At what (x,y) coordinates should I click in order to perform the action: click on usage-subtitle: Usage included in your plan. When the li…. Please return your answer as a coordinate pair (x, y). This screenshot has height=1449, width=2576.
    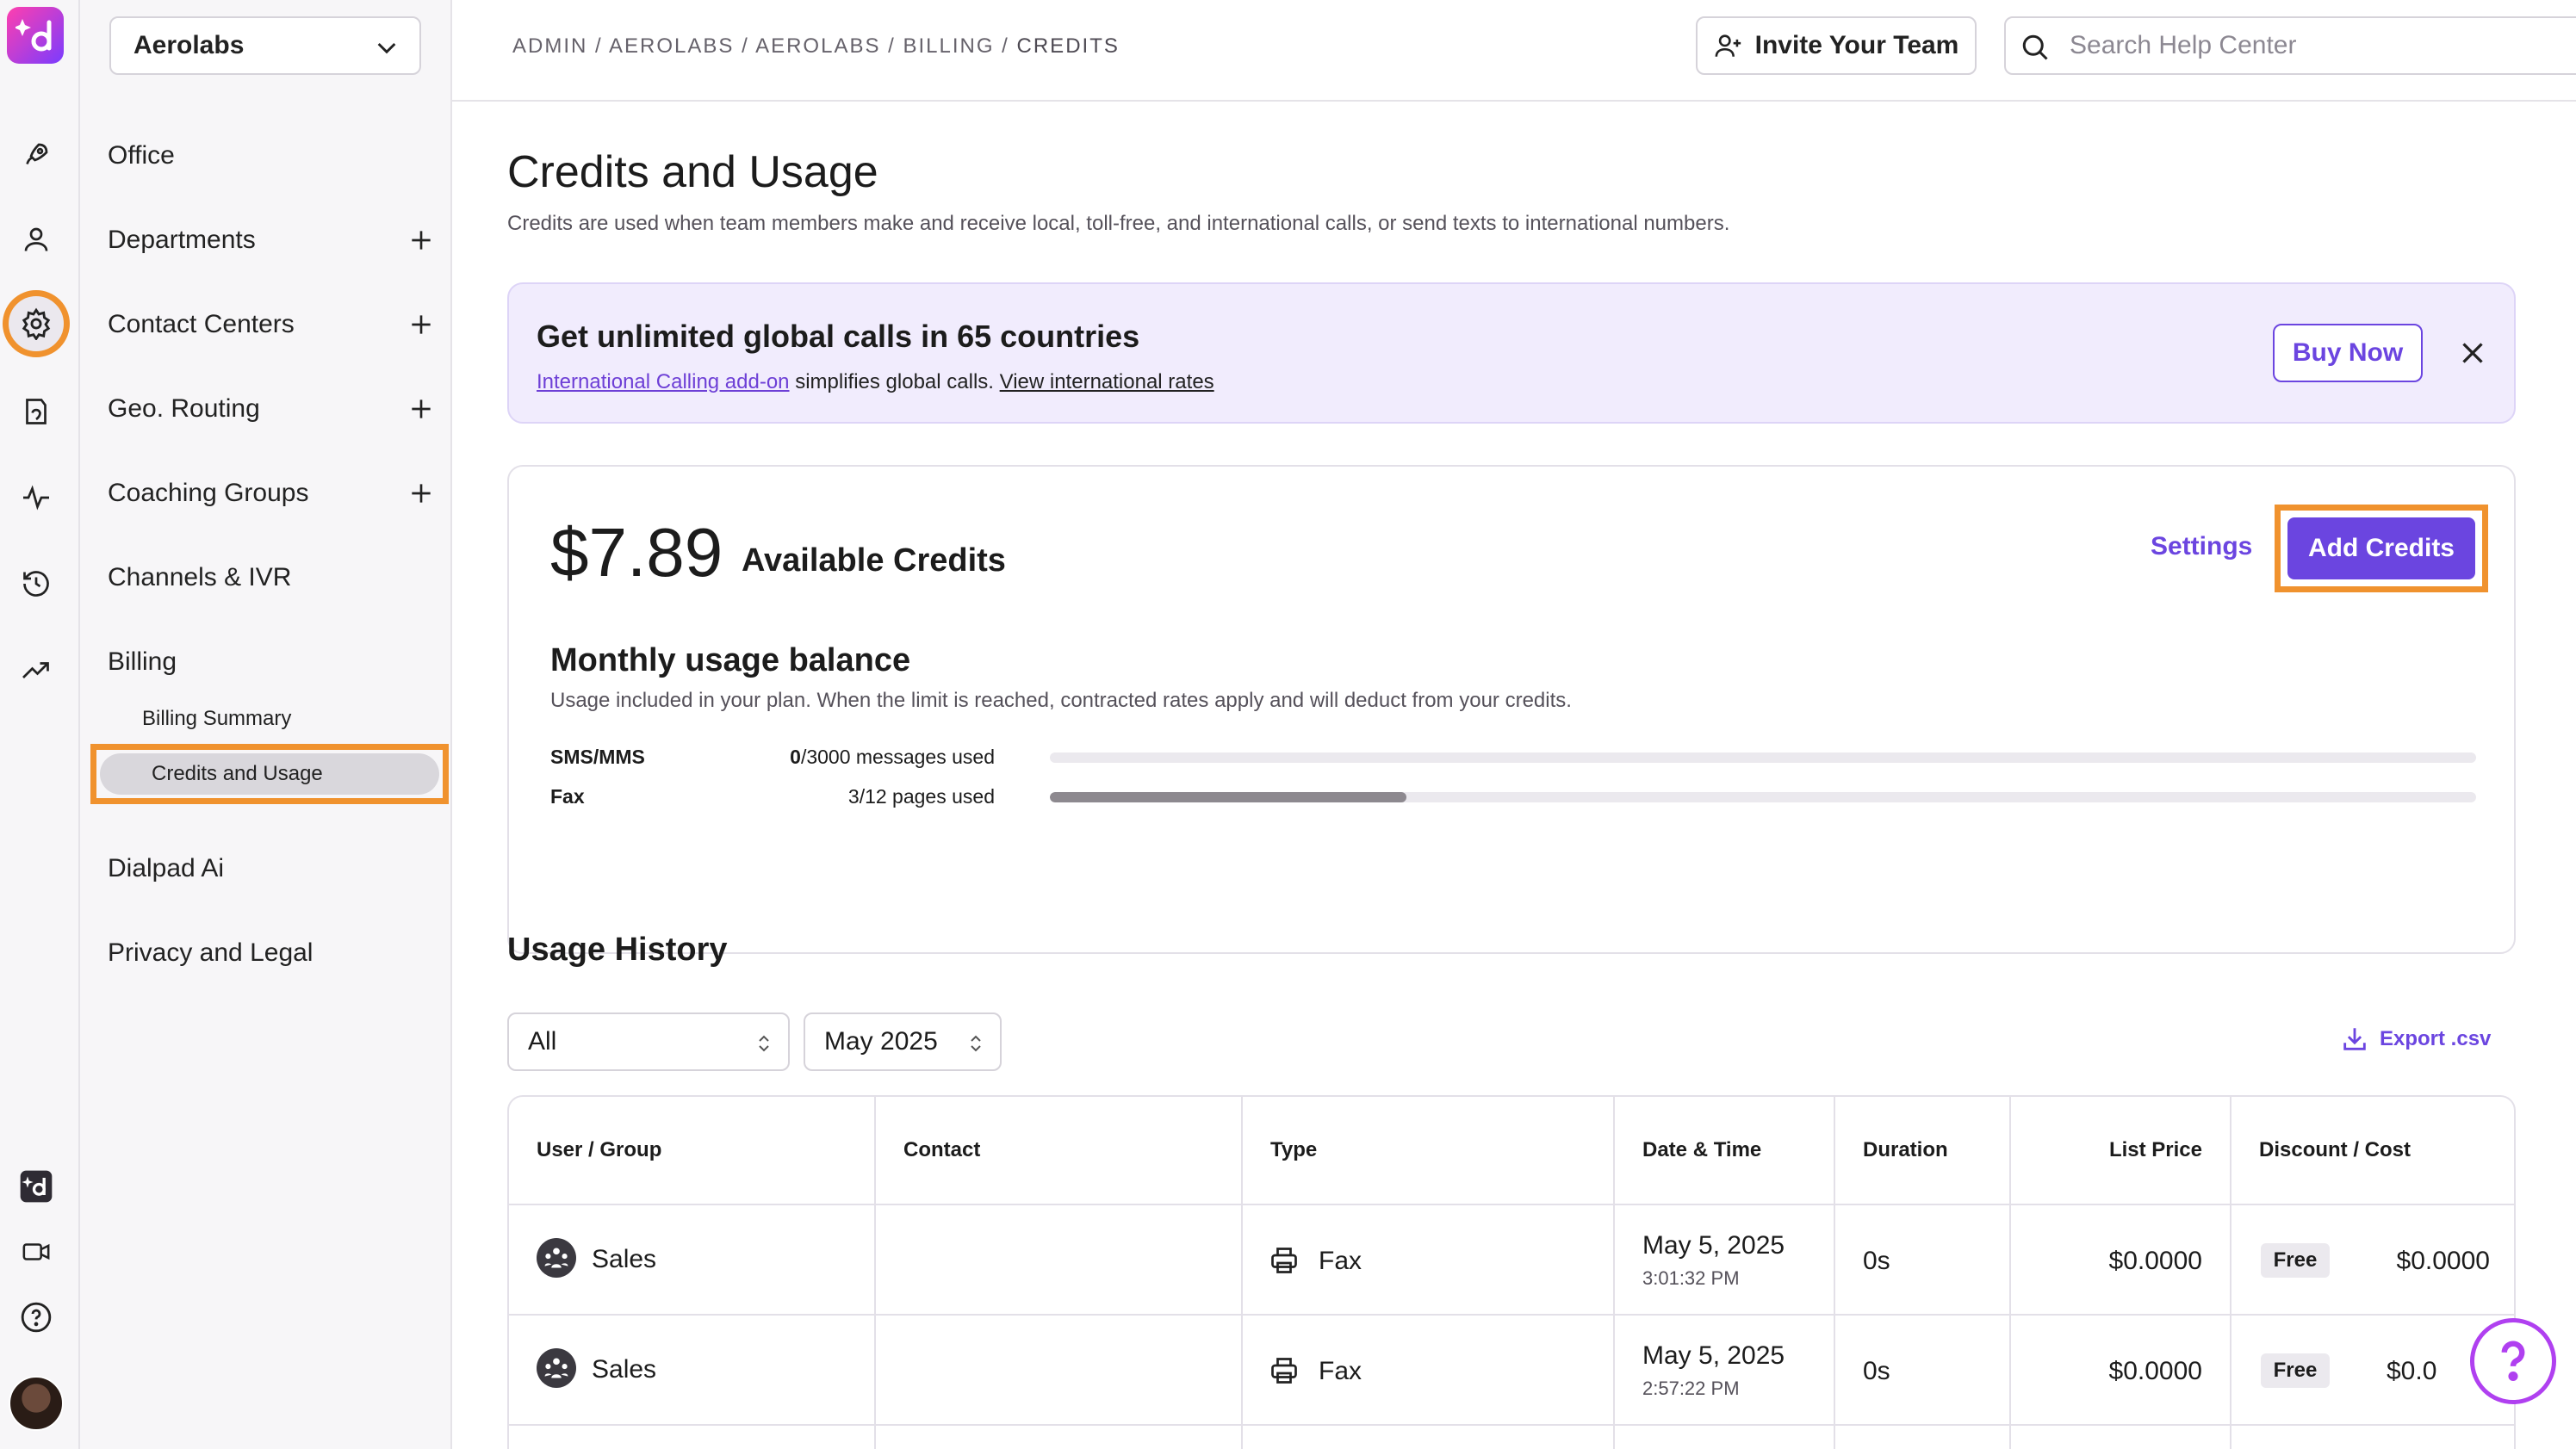
    Looking at the image, I should click on (1061, 701).